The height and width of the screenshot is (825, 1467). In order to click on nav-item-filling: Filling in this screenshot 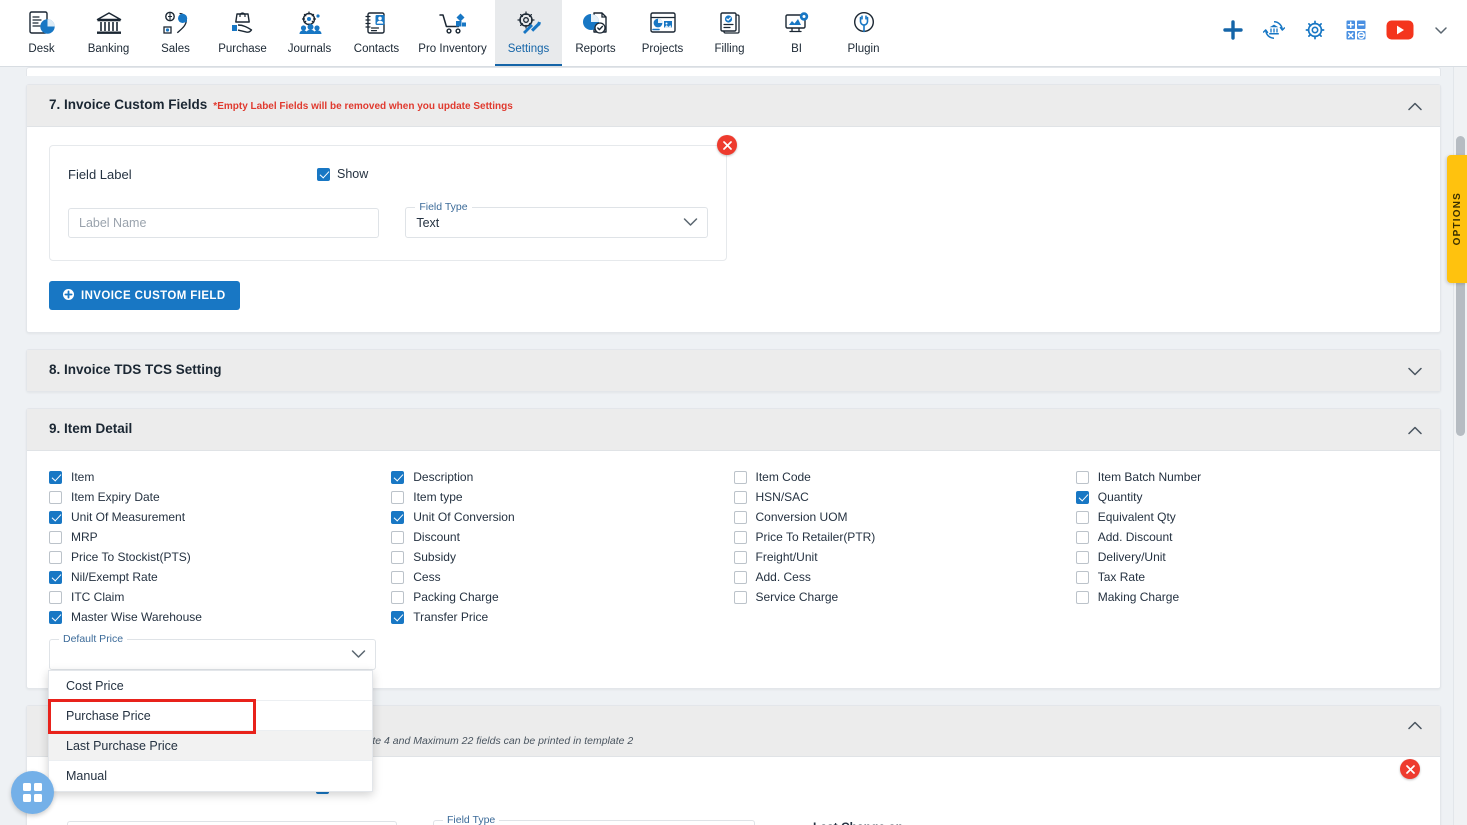, I will do `click(729, 33)`.